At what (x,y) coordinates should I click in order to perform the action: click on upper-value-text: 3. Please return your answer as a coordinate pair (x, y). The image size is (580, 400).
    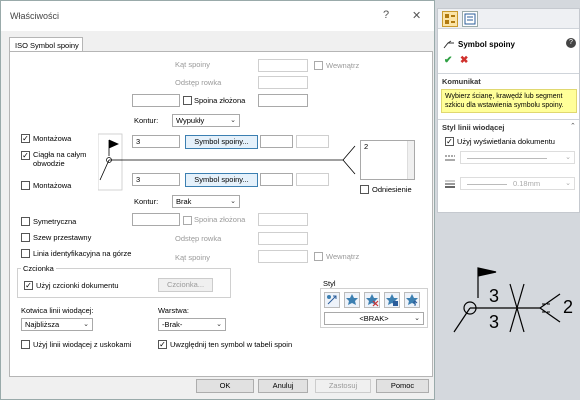
    Looking at the image, I should click on (138, 141).